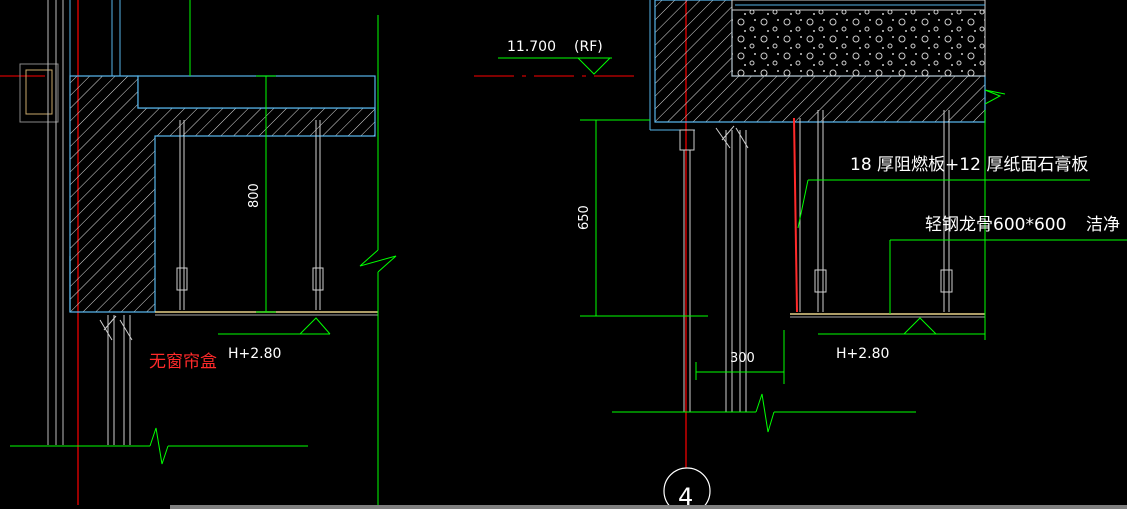 Image resolution: width=1127 pixels, height=509 pixels. What do you see at coordinates (254, 195) in the screenshot?
I see `left-dimension-800: 800` at bounding box center [254, 195].